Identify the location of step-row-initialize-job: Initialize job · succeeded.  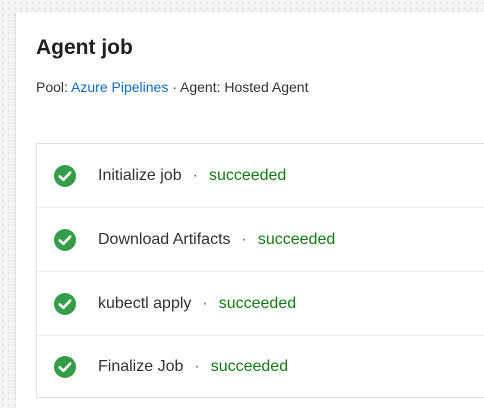
(260, 176).